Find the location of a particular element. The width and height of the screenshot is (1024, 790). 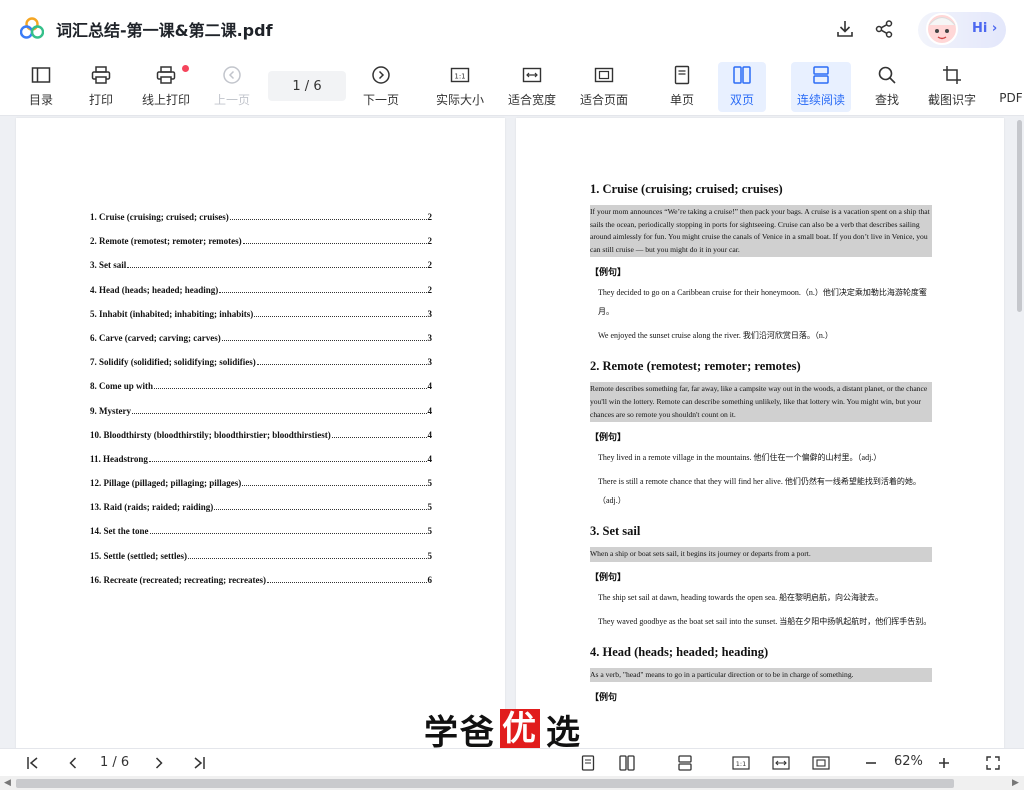

toc-entry-page: 2 is located at coordinates (430, 289).